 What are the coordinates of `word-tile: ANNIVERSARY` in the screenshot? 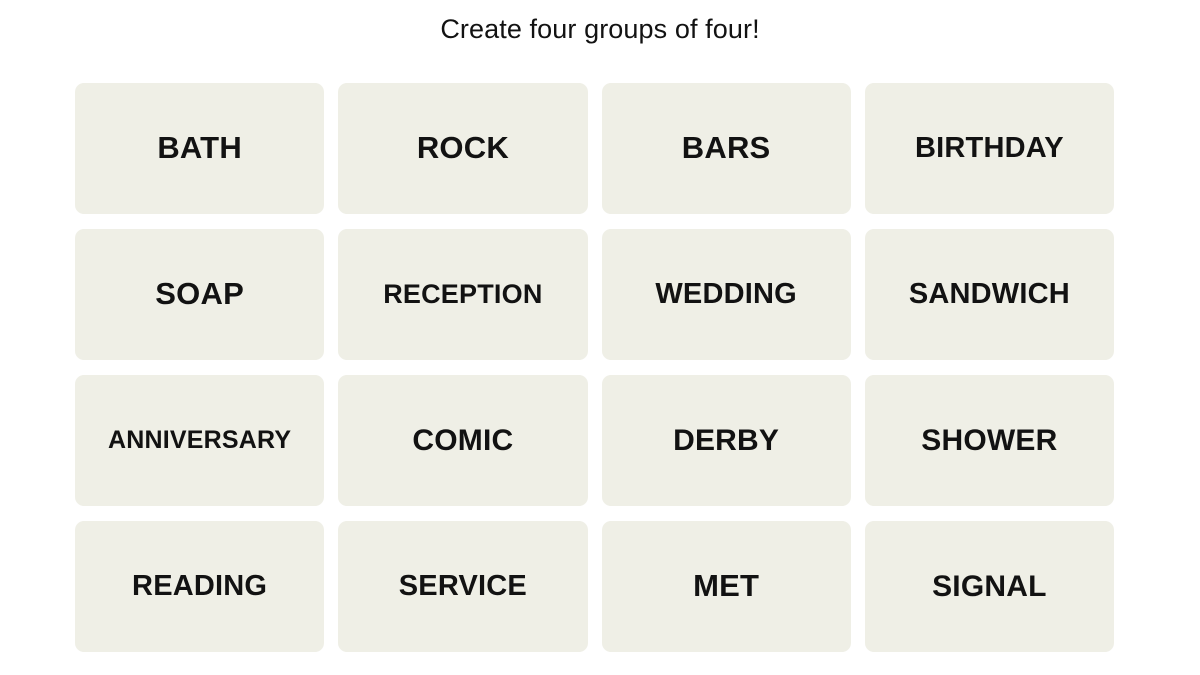 It's located at (200, 440).